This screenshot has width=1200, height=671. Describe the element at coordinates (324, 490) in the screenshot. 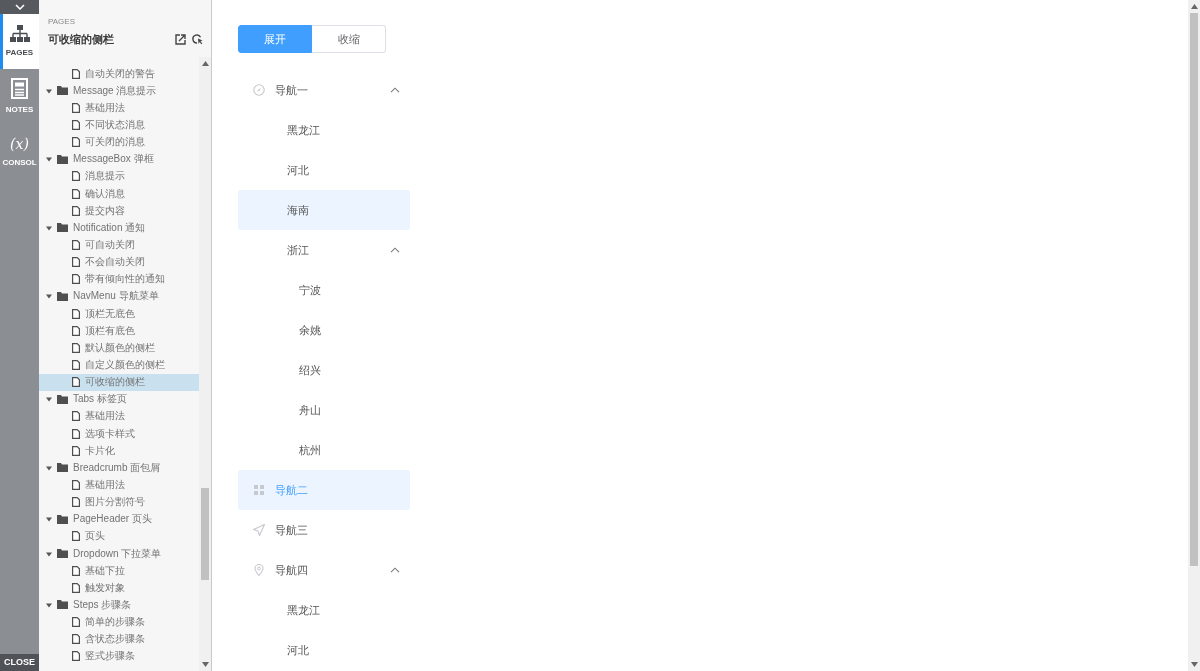

I see `menu-item: 导航二` at that location.